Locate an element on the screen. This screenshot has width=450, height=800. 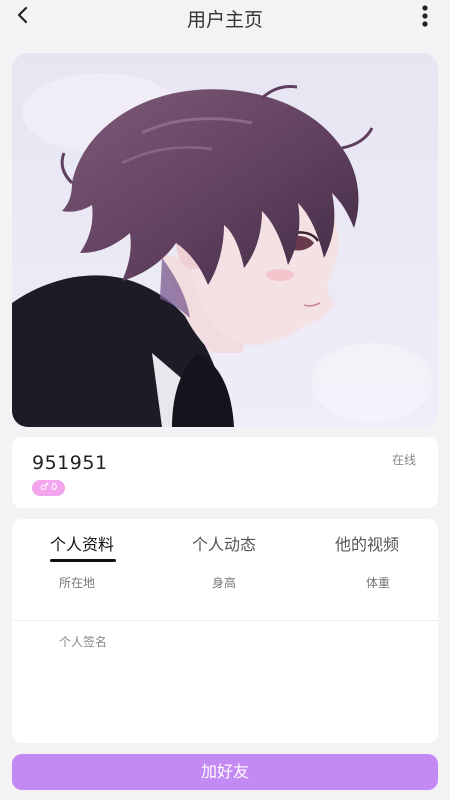
gender-badge: ♂ 0 is located at coordinates (49, 488).